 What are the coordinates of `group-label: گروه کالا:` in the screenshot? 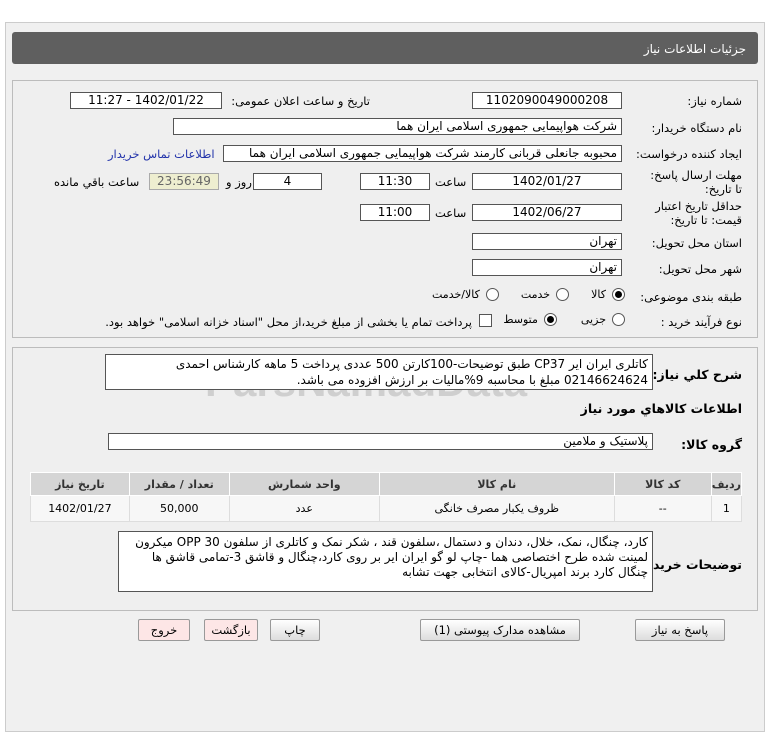 It's located at (711, 444).